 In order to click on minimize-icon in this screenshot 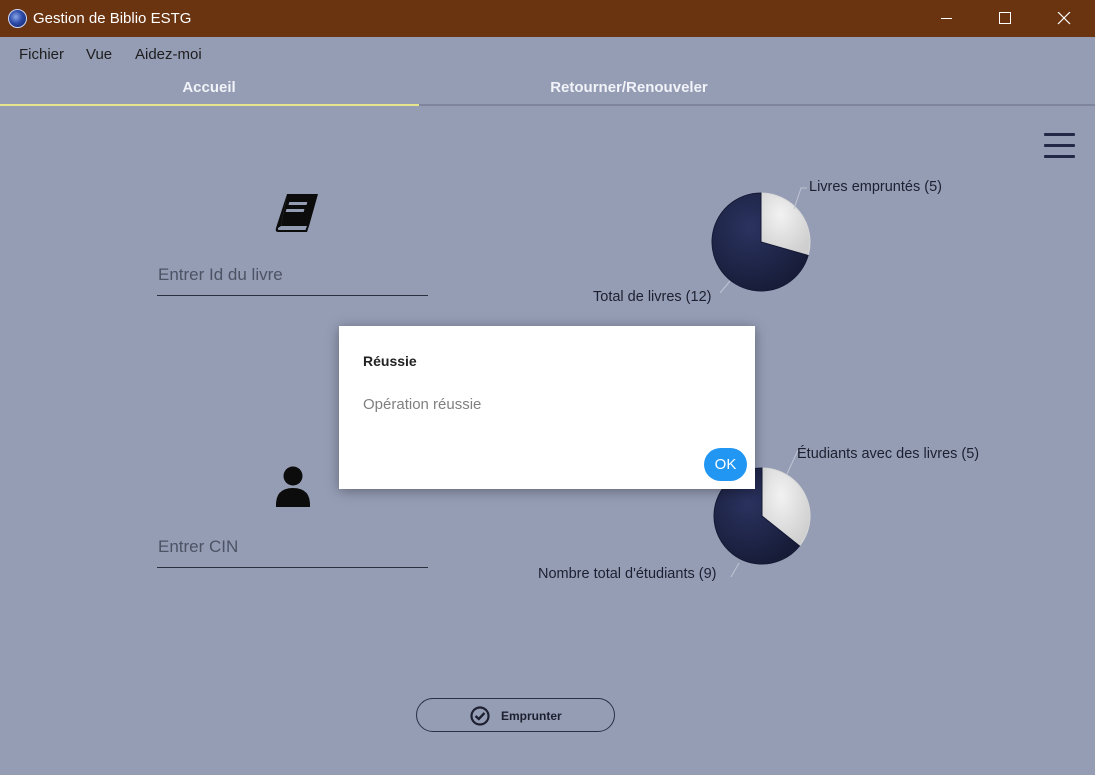, I will do `click(946, 18)`.